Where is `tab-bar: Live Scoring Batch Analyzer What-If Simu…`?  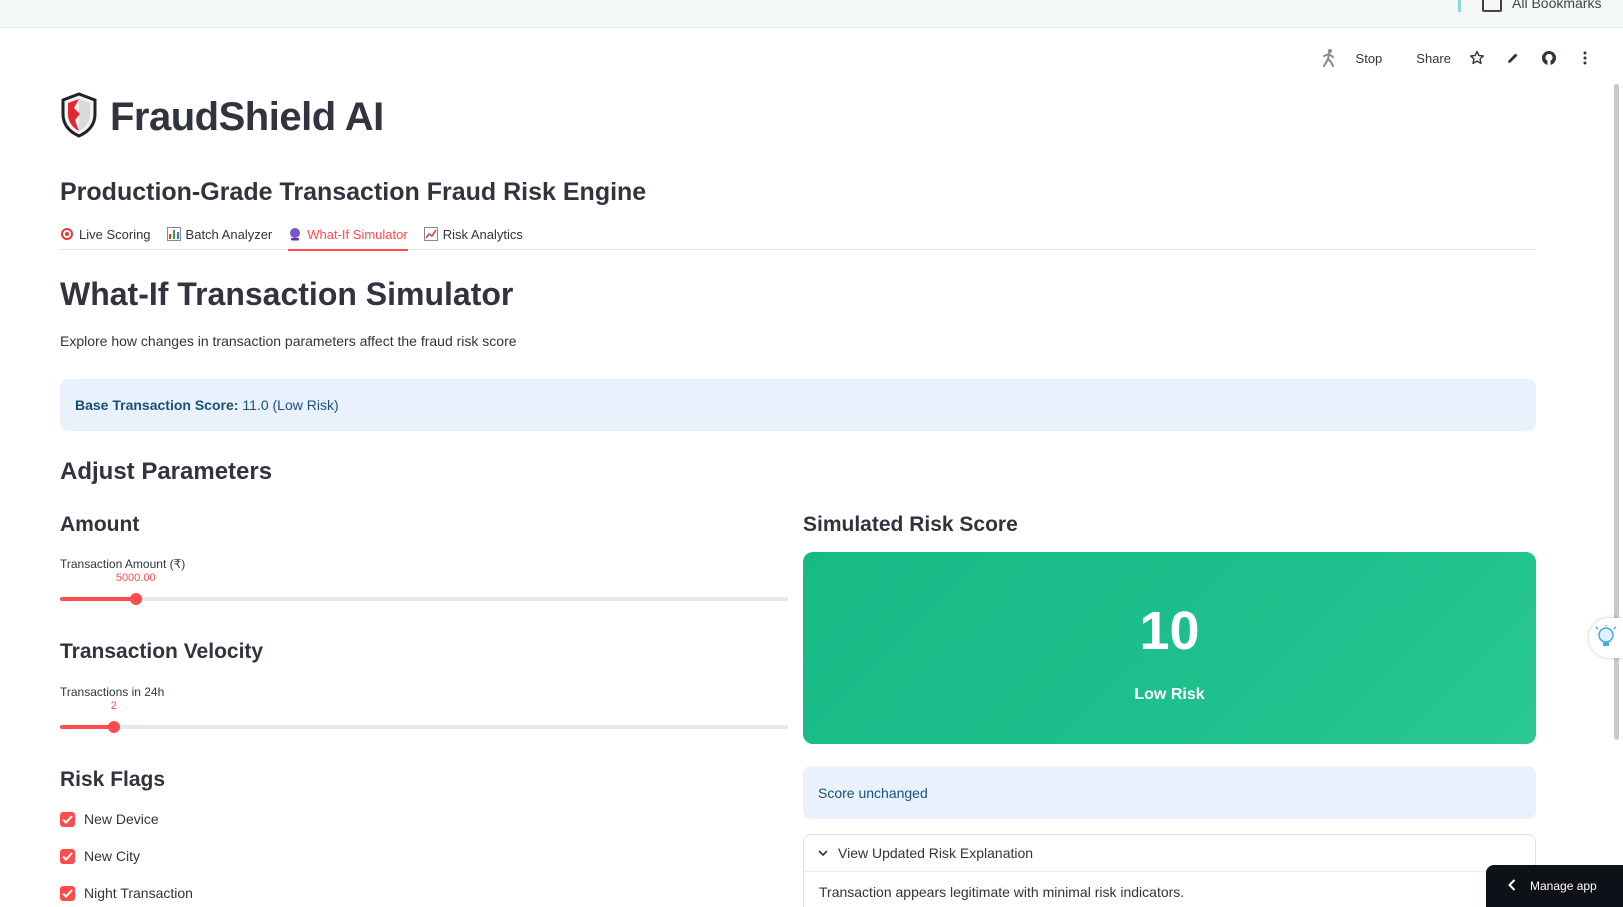 tab-bar: Live Scoring Batch Analyzer What-If Simu… is located at coordinates (798, 234).